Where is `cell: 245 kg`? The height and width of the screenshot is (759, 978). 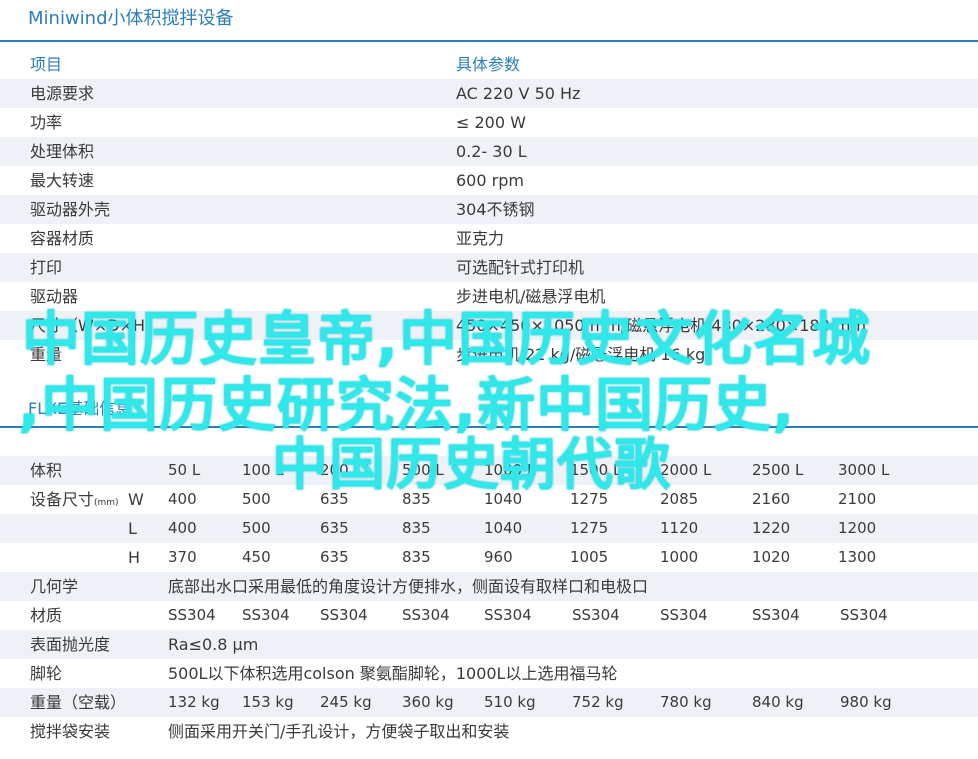
cell: 245 kg is located at coordinates (346, 702).